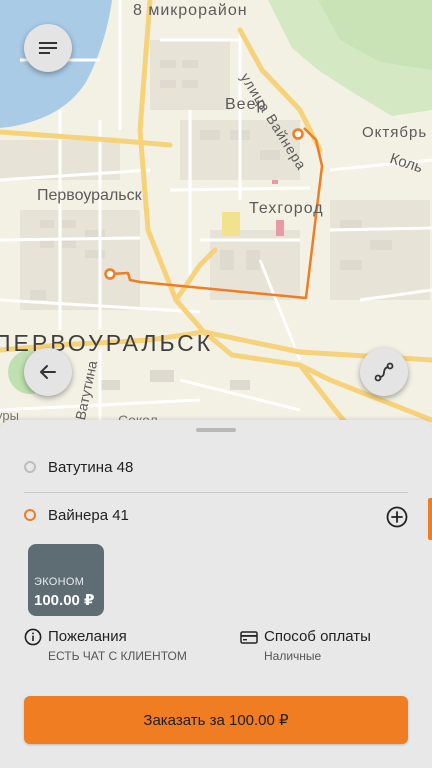 This screenshot has height=768, width=432. I want to click on pickup-dot-icon, so click(30, 467).